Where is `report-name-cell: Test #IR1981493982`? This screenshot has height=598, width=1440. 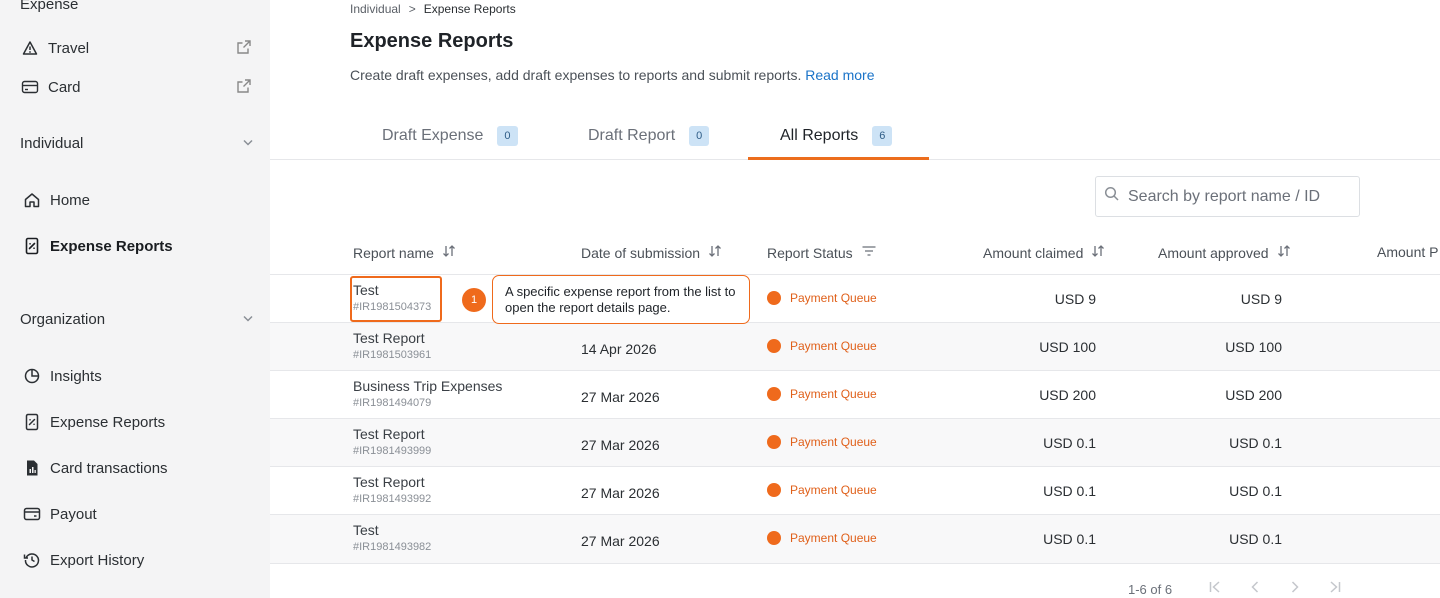
report-name-cell: Test #IR1981493982 is located at coordinates (392, 537).